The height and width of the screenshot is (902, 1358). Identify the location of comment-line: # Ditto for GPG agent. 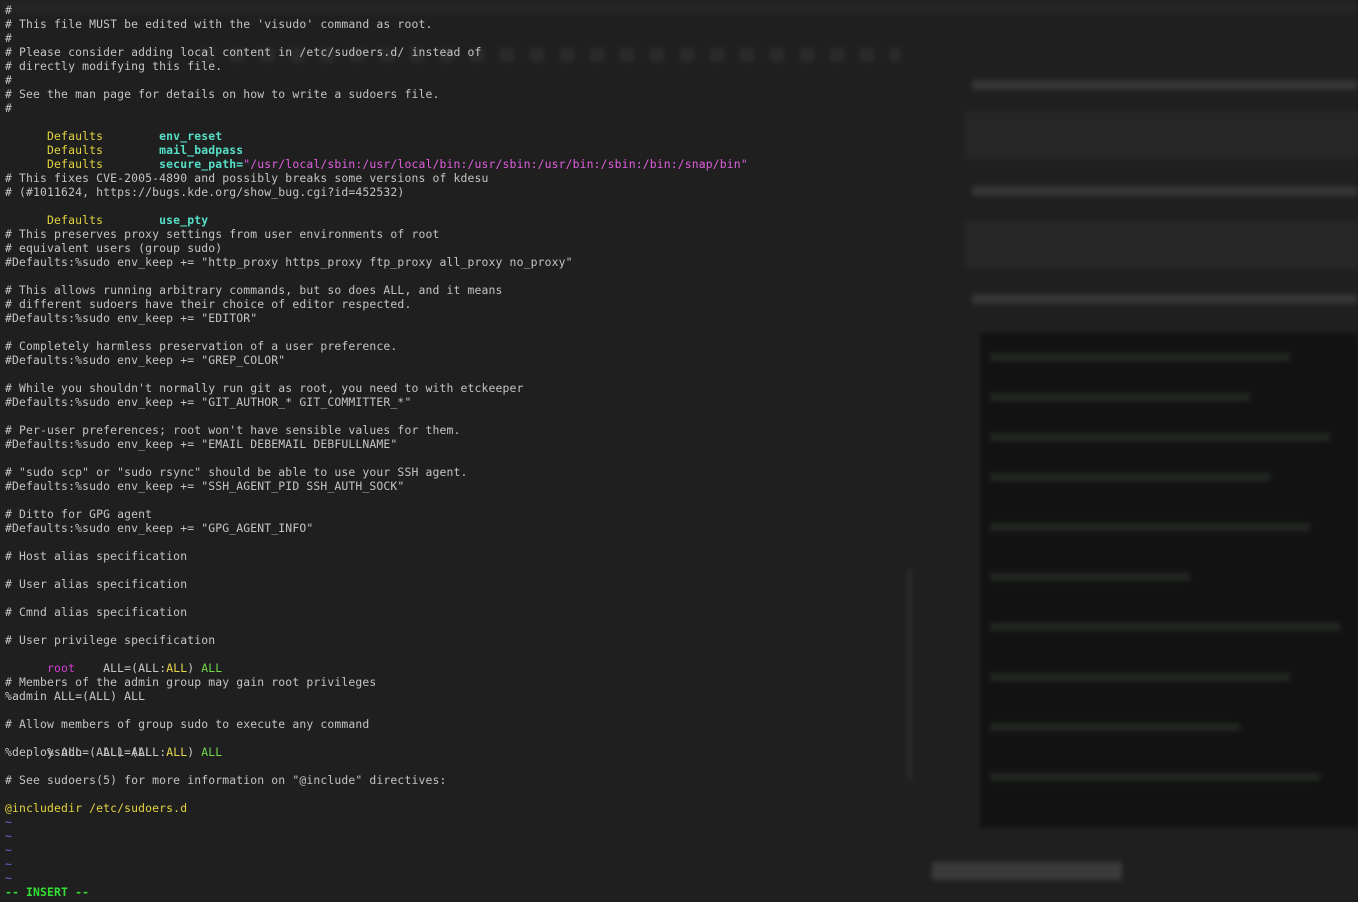
(79, 514).